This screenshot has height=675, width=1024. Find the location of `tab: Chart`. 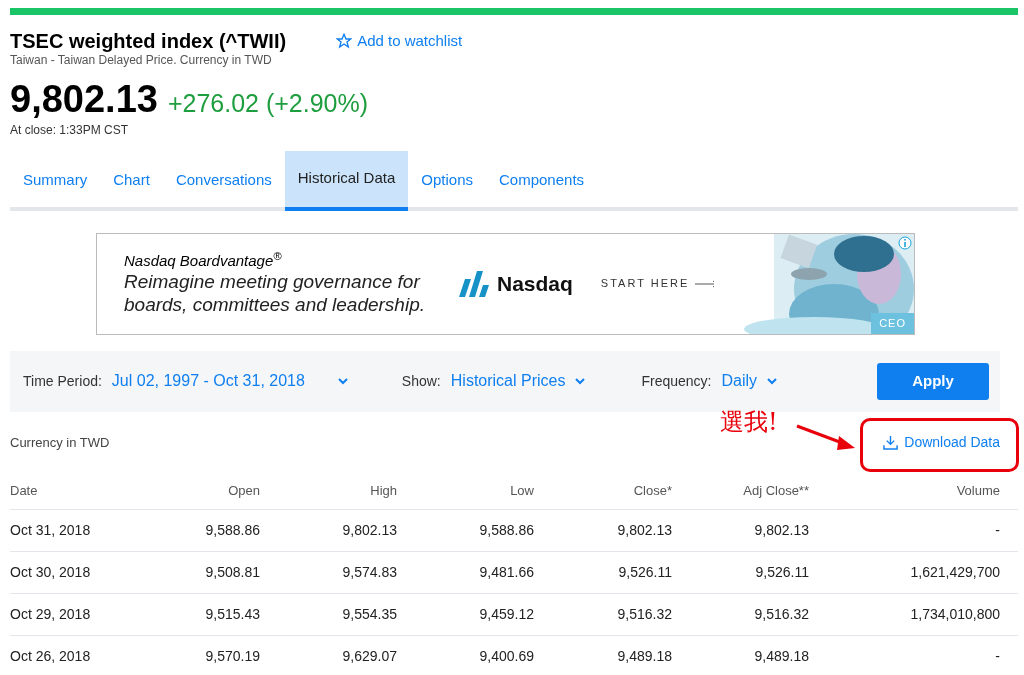

tab: Chart is located at coordinates (131, 180).